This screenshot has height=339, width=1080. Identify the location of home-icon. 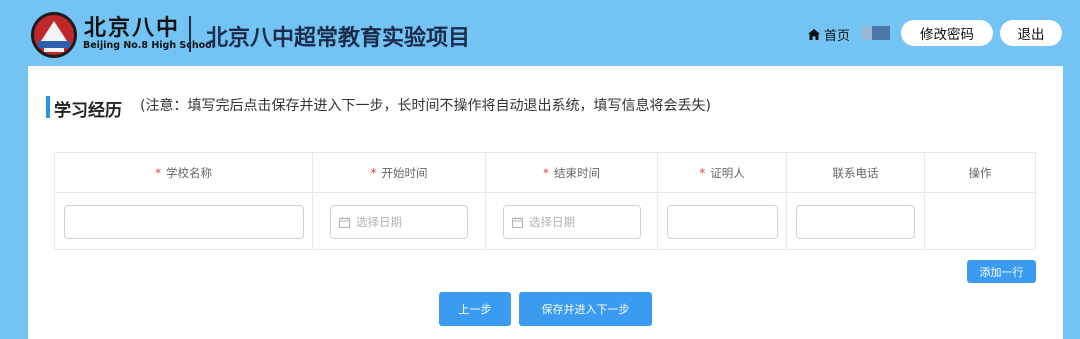
(814, 34).